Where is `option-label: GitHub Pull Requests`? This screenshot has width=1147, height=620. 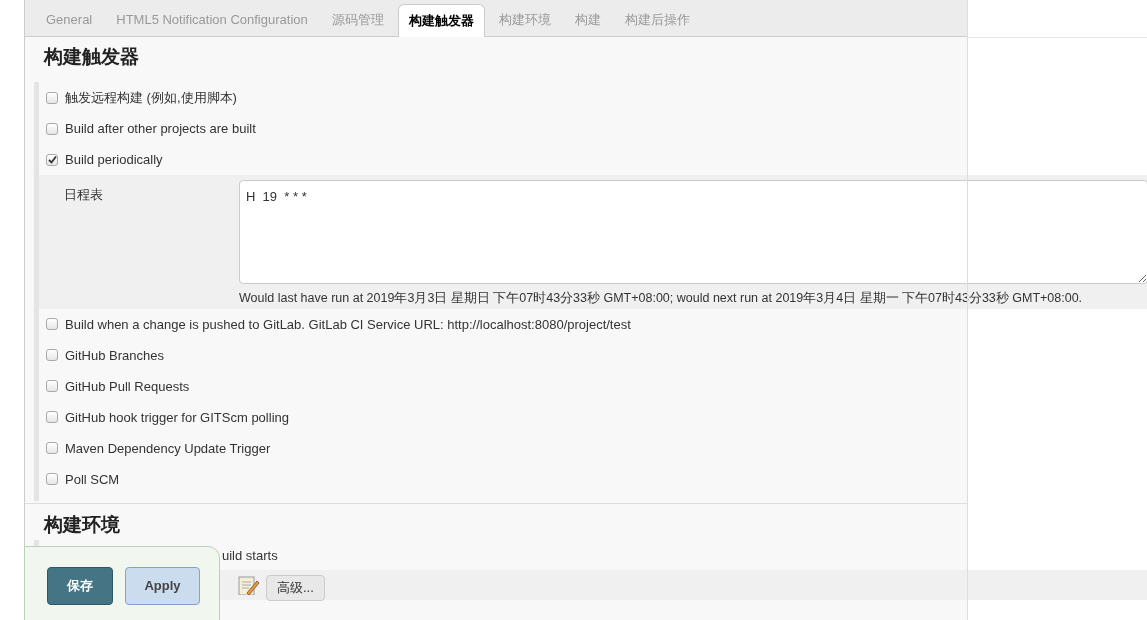 option-label: GitHub Pull Requests is located at coordinates (127, 386).